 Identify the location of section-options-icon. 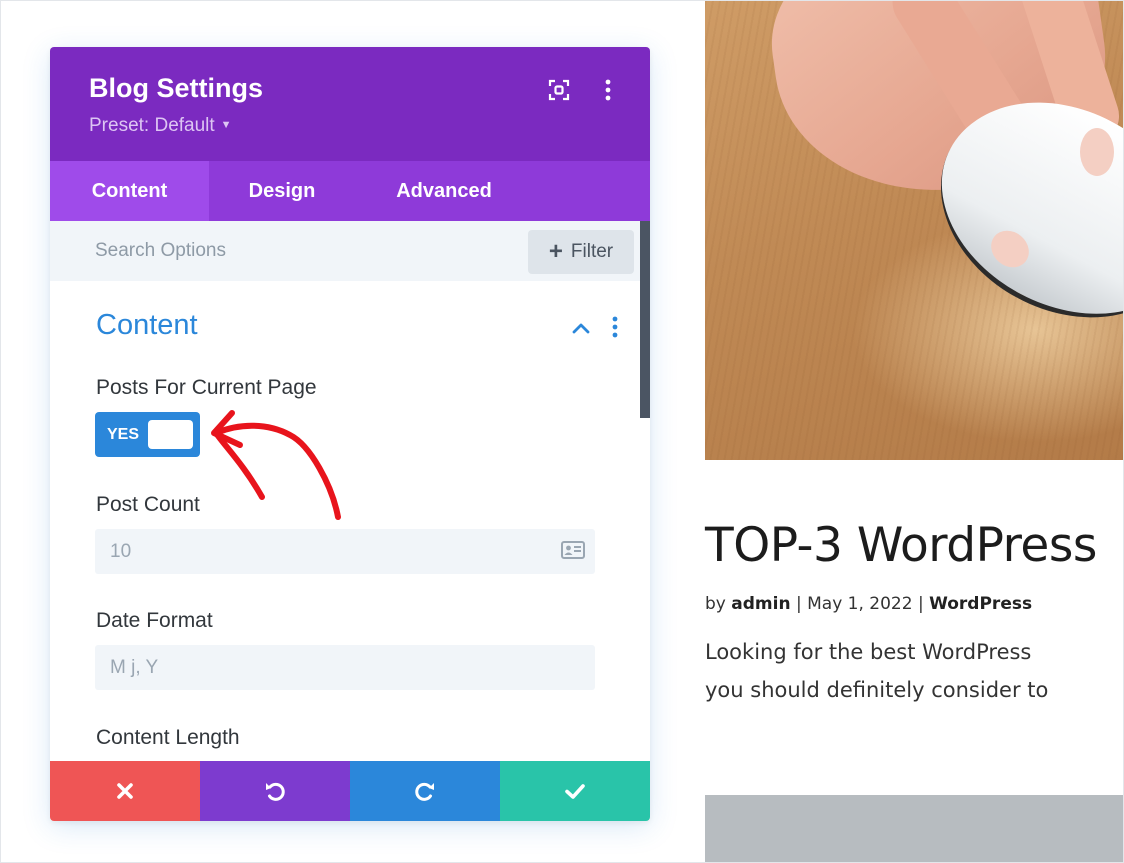
(615, 327).